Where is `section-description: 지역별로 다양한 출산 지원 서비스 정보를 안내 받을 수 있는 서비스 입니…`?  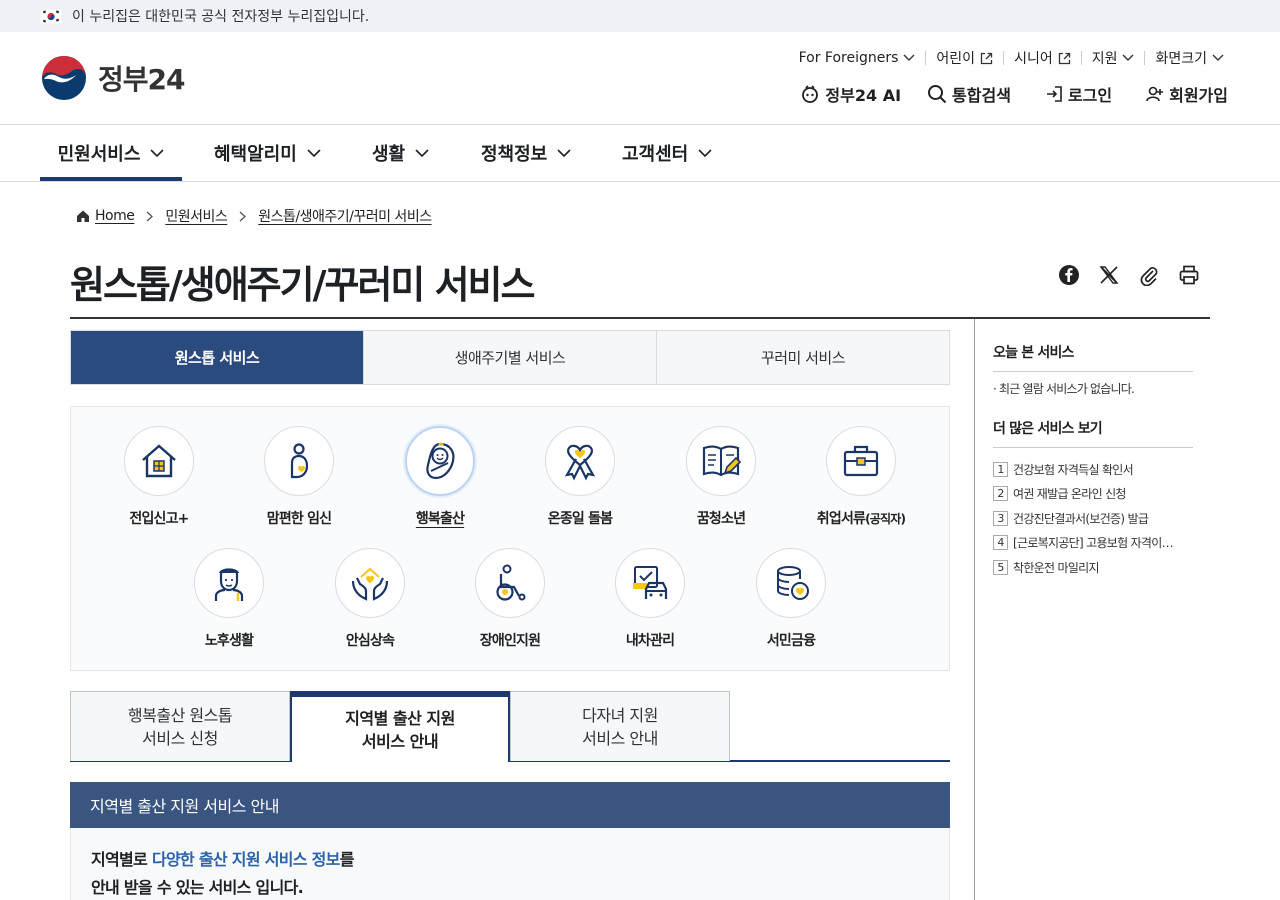 section-description: 지역별로 다양한 출산 지원 서비스 정보를 안내 받을 수 있는 서비스 입니… is located at coordinates (510, 864).